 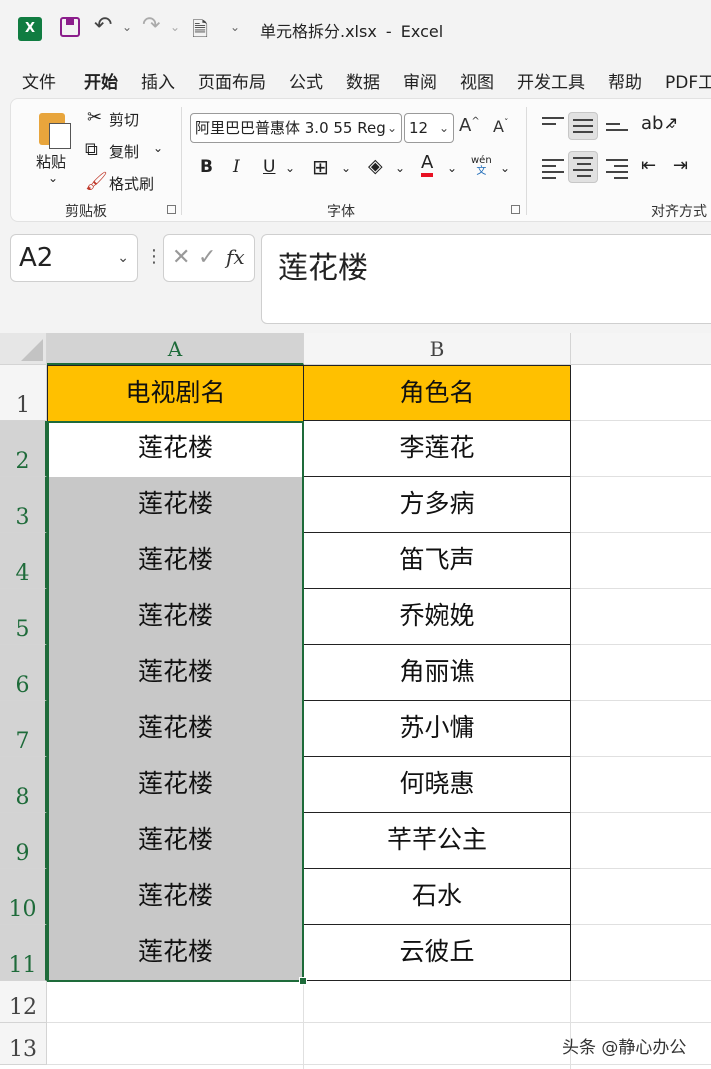 I want to click on cell-b9: 芊芊公主, so click(x=437, y=840).